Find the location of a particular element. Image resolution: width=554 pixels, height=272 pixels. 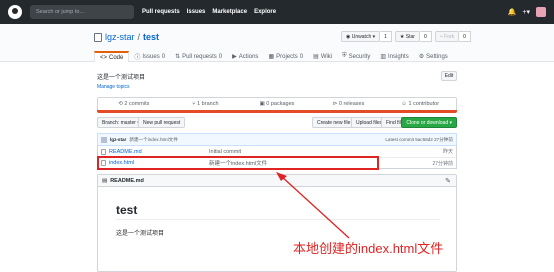

repo-icon is located at coordinates (98, 37).